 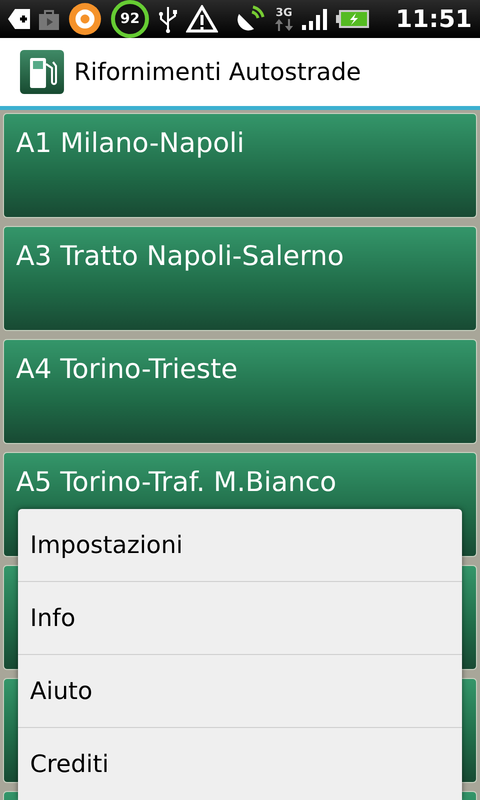 What do you see at coordinates (240, 618) in the screenshot?
I see `menu-item: Info` at bounding box center [240, 618].